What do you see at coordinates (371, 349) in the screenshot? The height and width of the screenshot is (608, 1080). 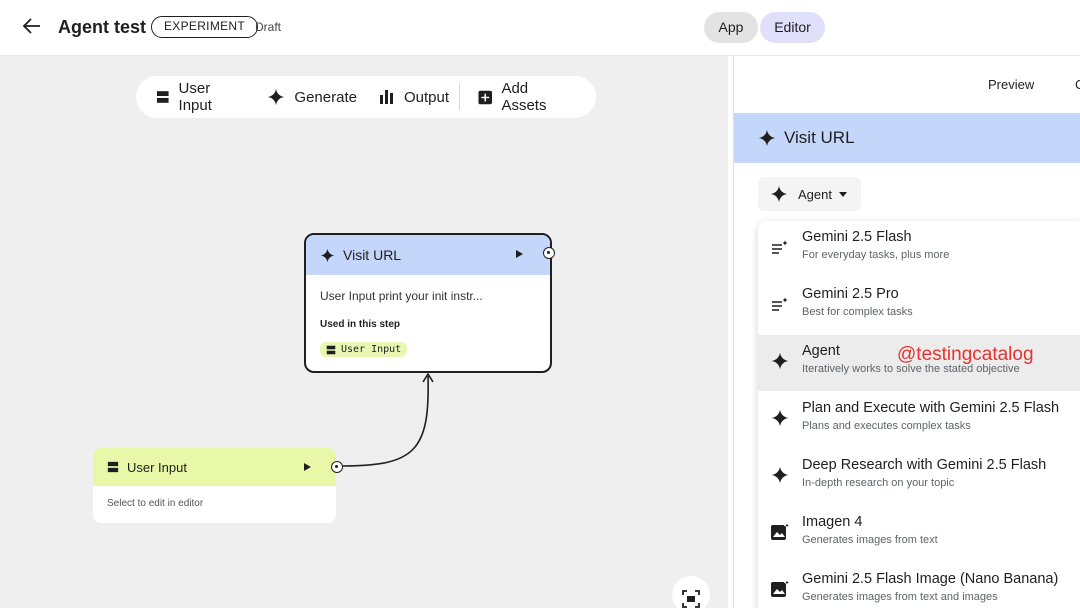 I see `user-input-chip-label: User Input` at bounding box center [371, 349].